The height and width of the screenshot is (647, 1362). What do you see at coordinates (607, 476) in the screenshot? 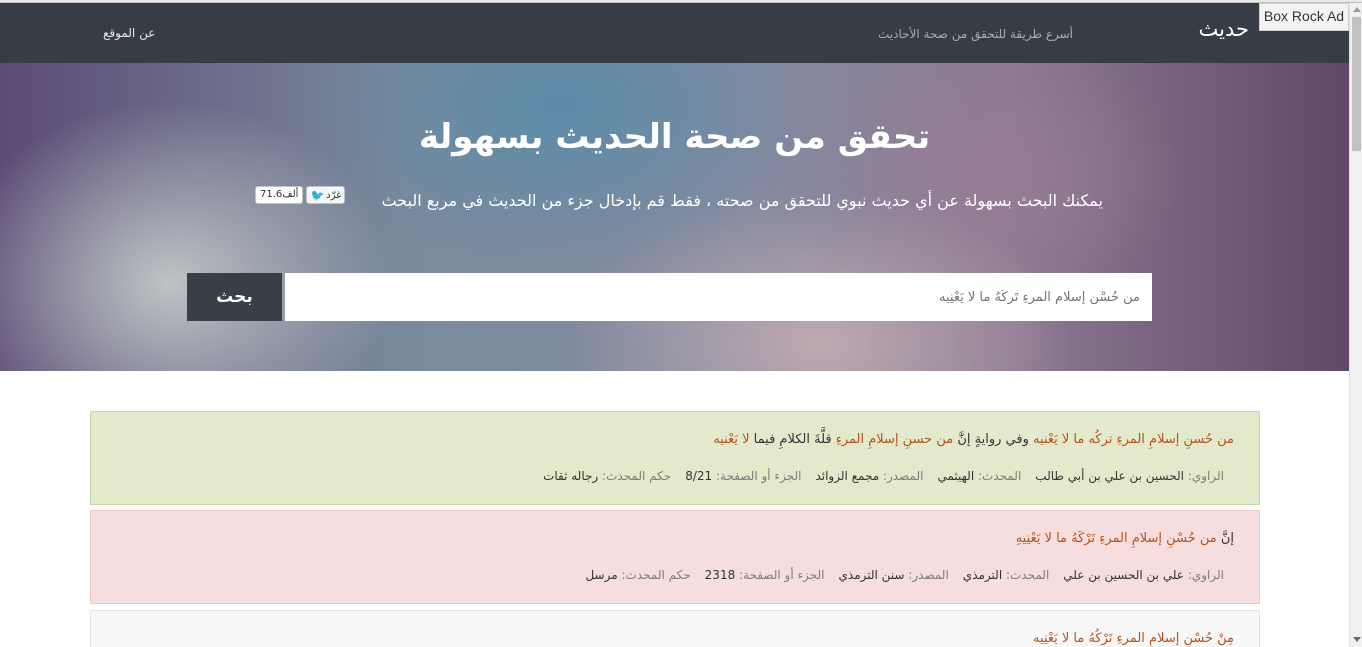
I see `ruling: حكم المحدث: رجاله ثقات` at bounding box center [607, 476].